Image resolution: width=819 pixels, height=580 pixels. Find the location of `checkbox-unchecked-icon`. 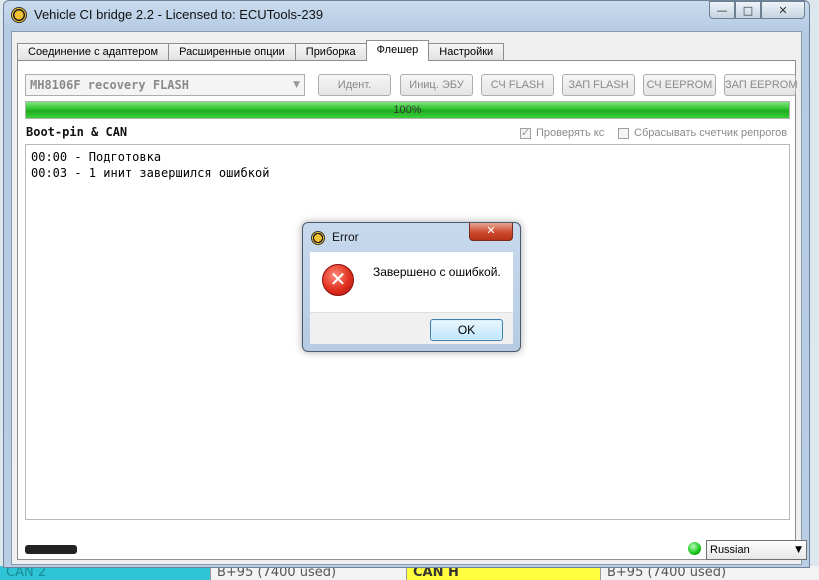

checkbox-unchecked-icon is located at coordinates (623, 133).